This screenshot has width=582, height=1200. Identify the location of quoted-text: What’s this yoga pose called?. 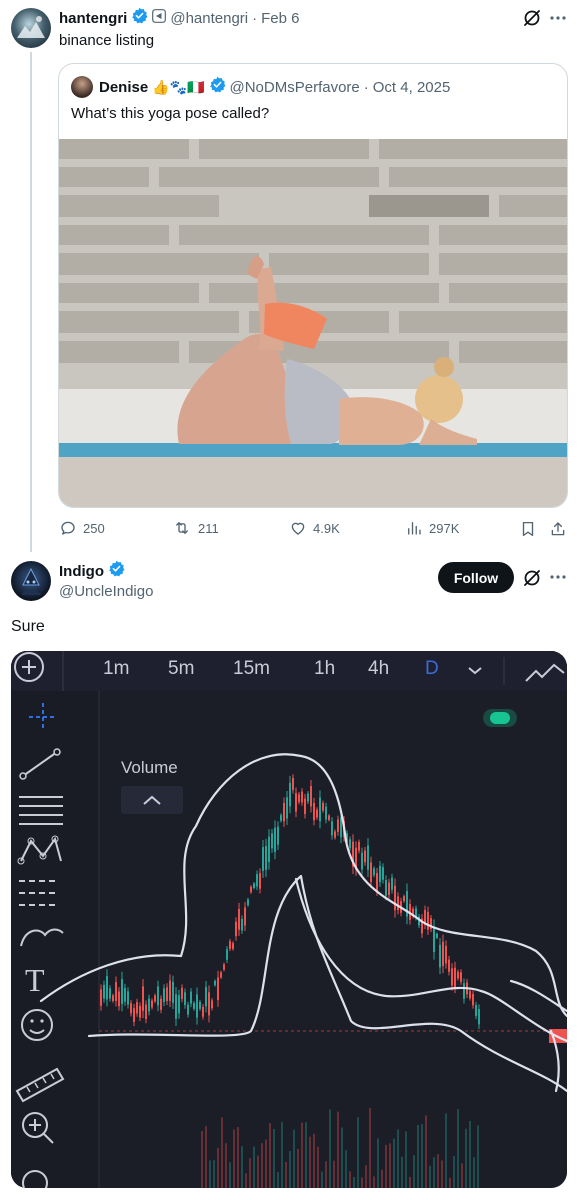
(170, 113).